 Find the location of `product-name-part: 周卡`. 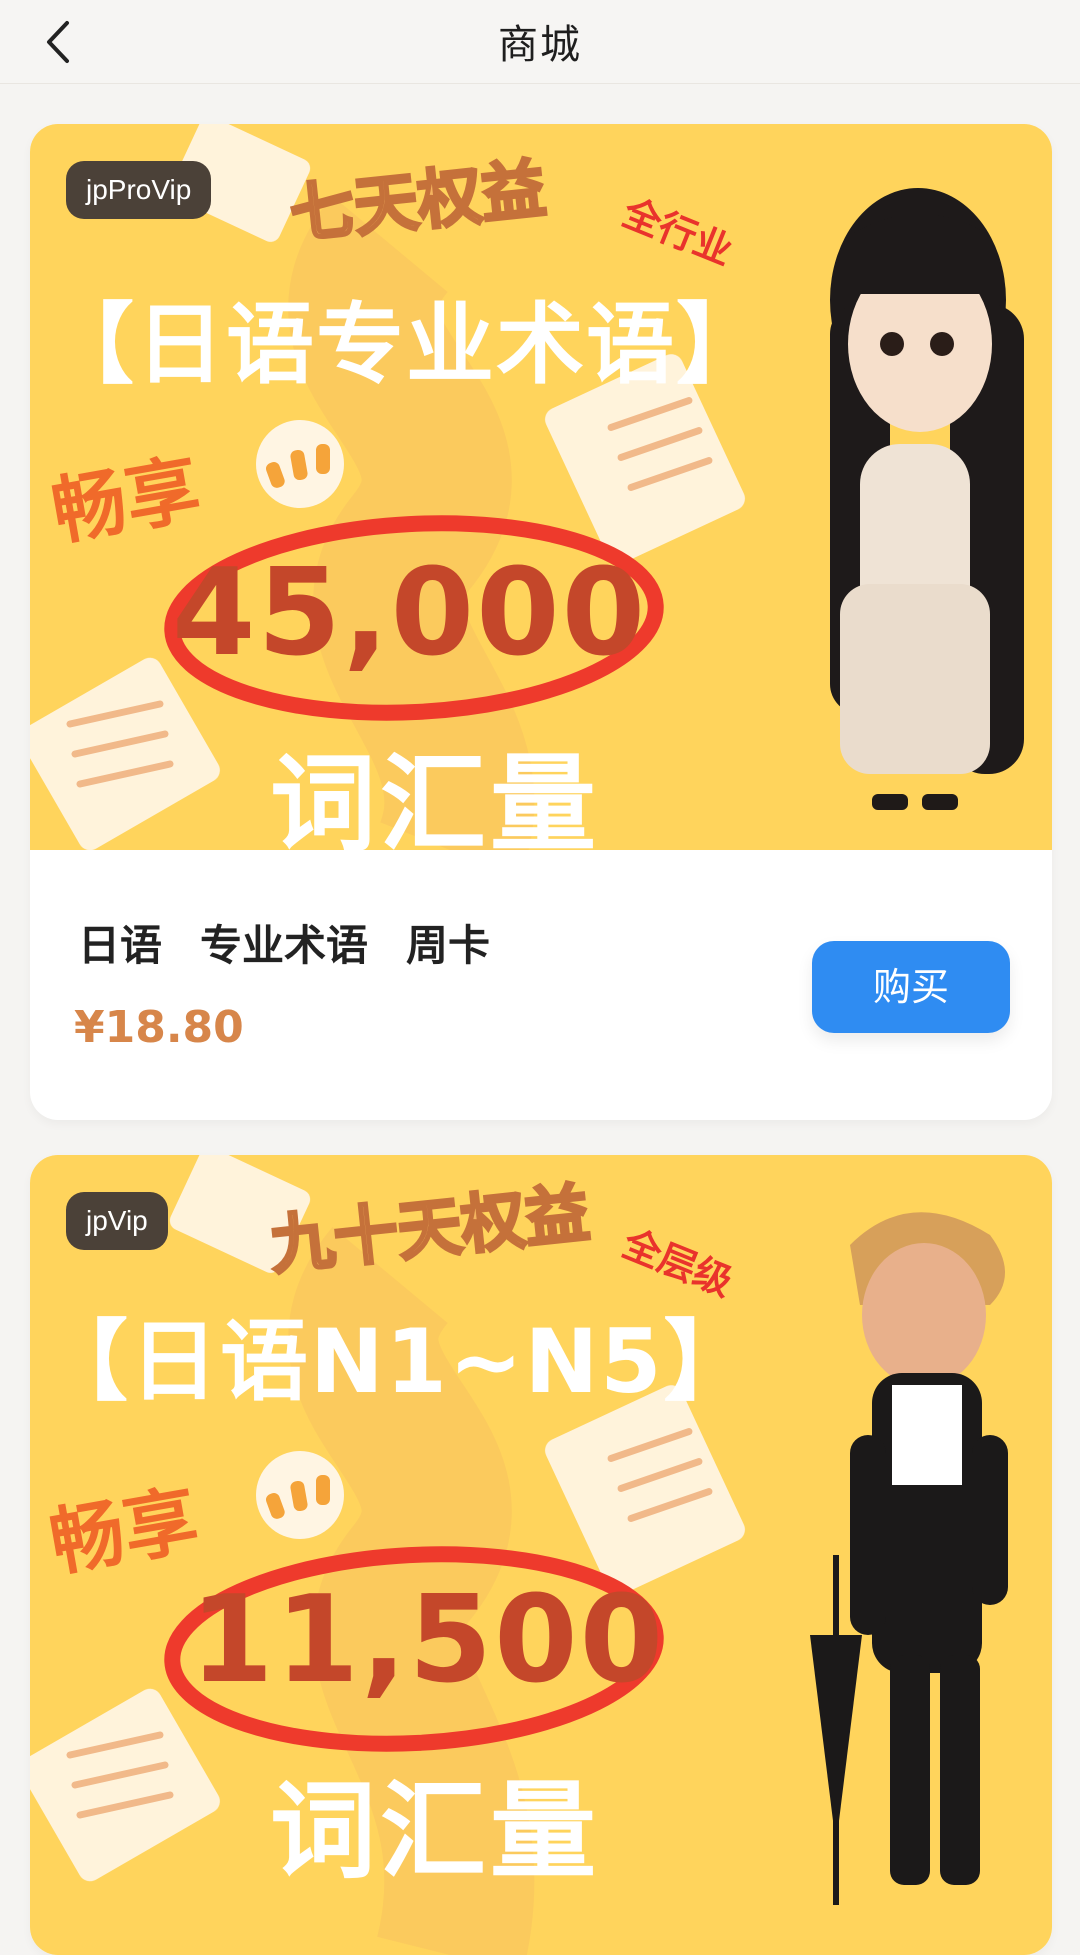

product-name-part: 周卡 is located at coordinates (448, 945).